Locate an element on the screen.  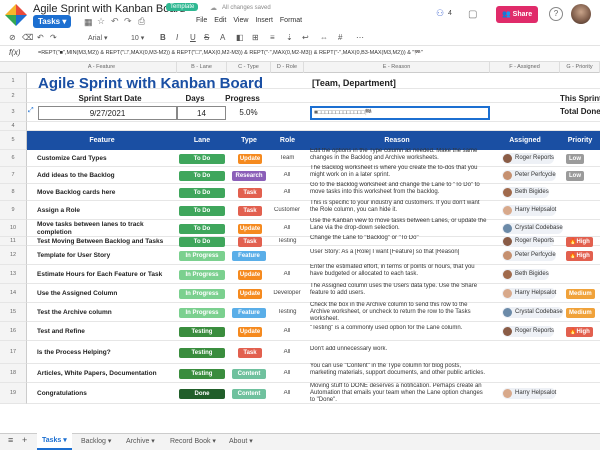
task-feature: Use the Assigned Column is located at coordinates (107, 294).